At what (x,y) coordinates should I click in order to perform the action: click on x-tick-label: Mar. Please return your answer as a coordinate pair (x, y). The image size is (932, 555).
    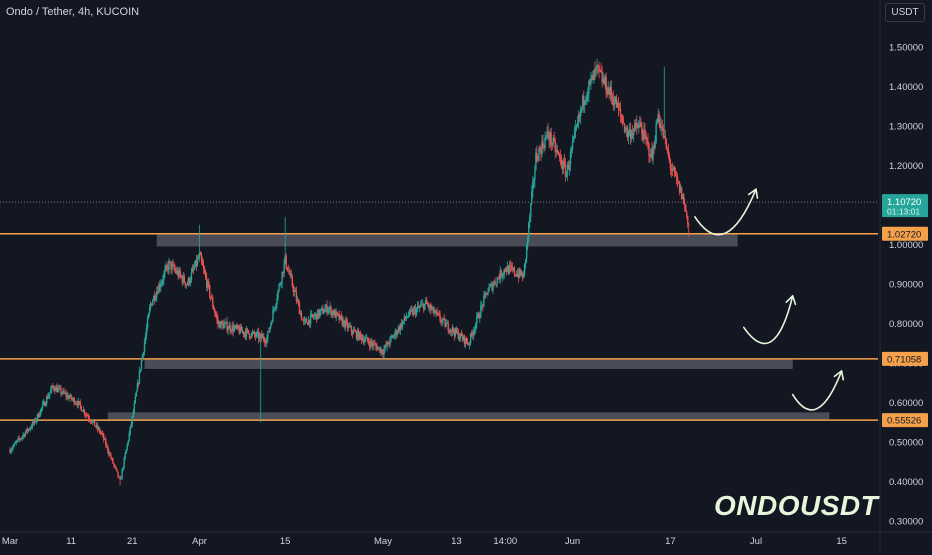
    Looking at the image, I should click on (10, 541).